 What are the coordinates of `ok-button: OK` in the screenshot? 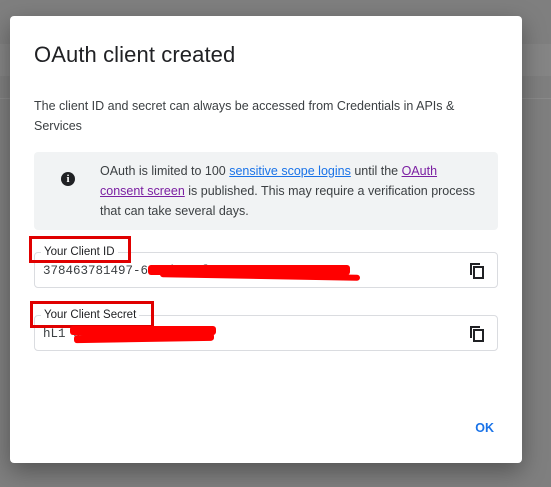 It's located at (484, 428).